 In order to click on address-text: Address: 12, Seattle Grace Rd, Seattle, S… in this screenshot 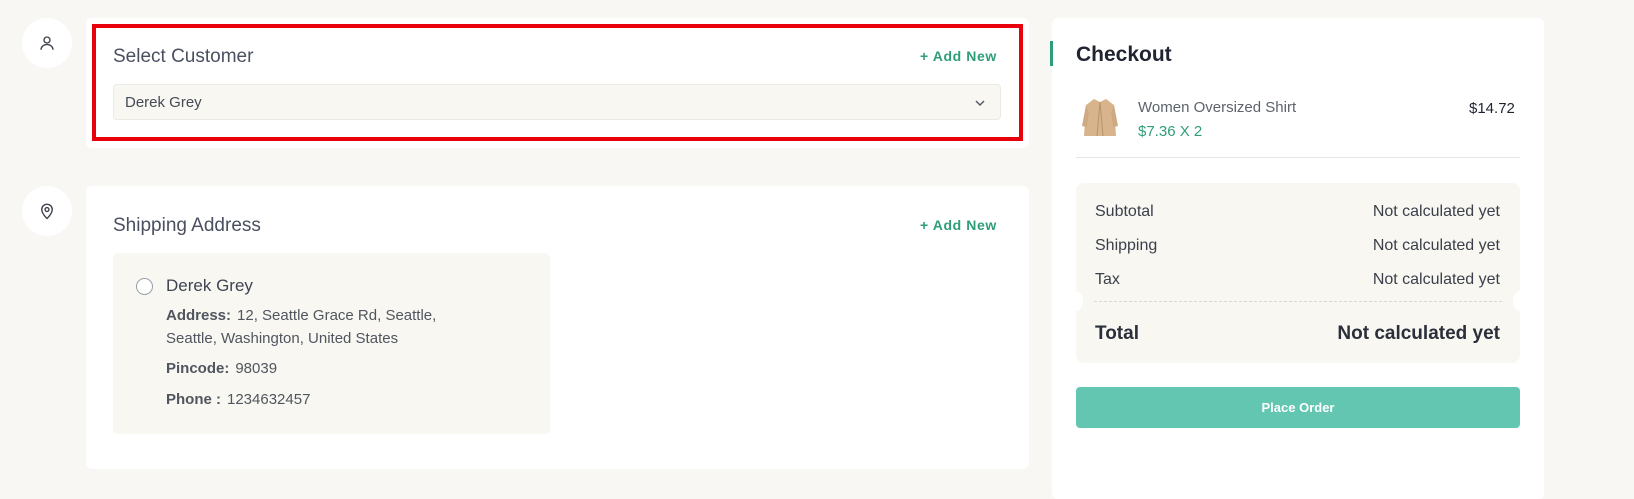, I will do `click(336, 327)`.